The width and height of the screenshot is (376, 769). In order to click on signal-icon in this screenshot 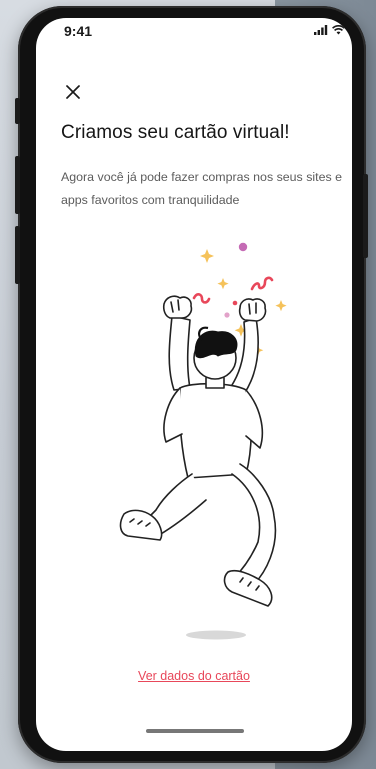, I will do `click(321, 30)`.